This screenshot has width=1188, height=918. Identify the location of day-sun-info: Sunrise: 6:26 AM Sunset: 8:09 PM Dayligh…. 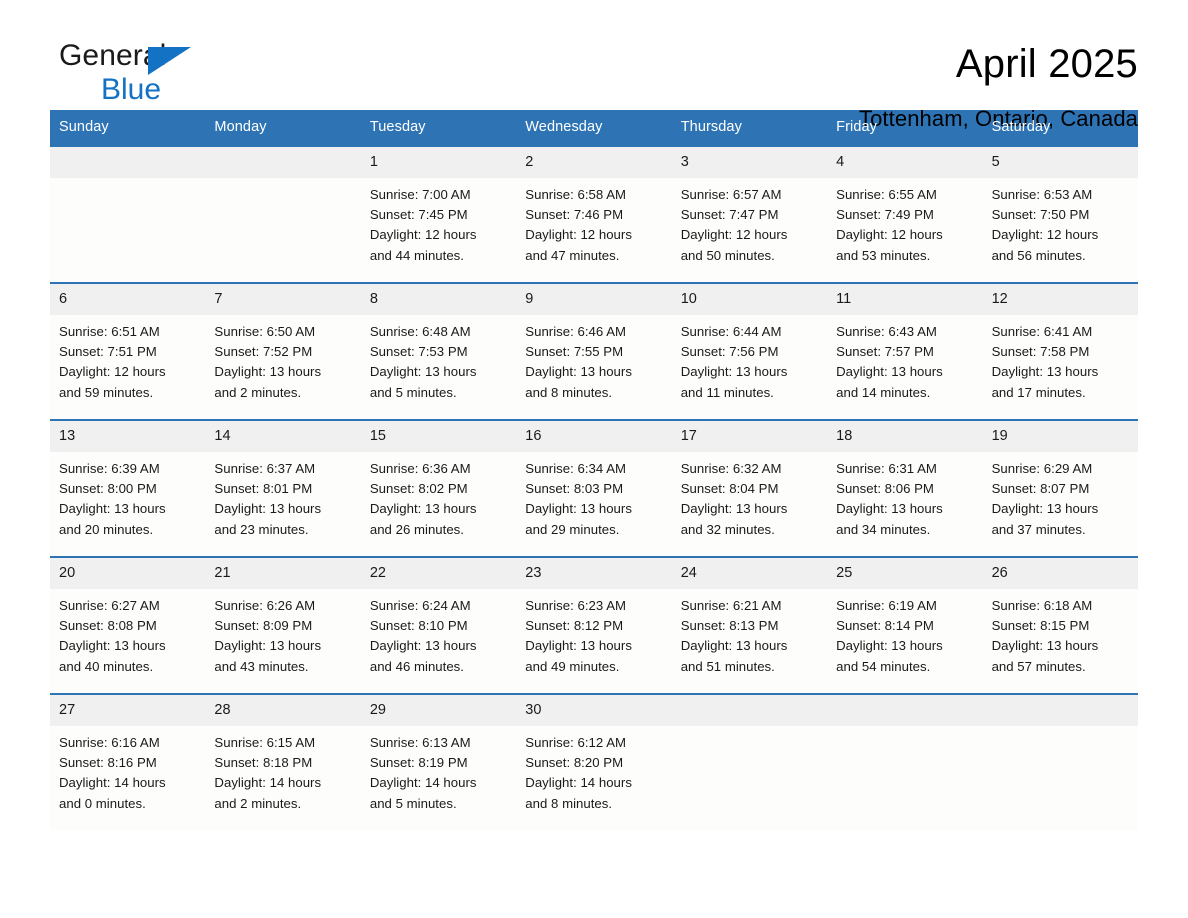
(268, 636).